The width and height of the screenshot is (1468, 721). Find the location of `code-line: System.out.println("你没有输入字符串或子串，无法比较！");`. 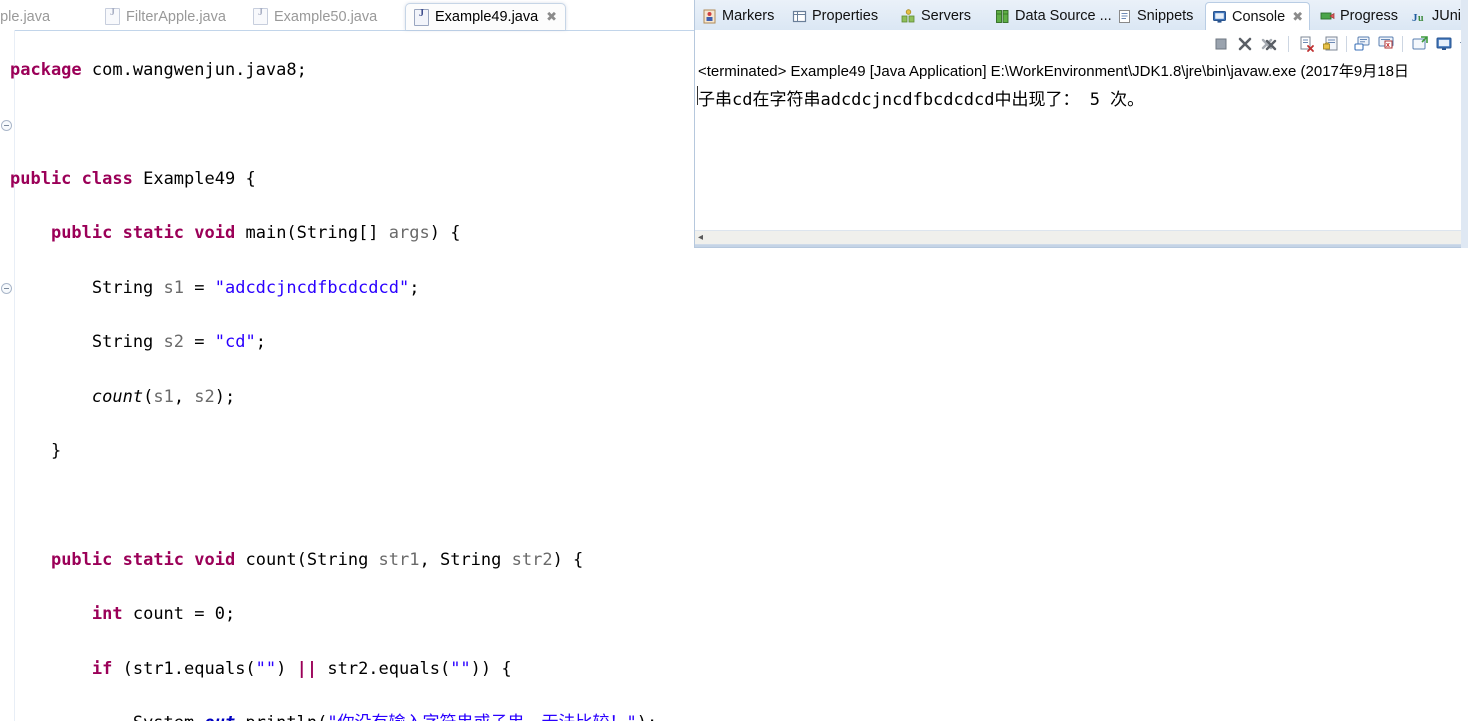

code-line: System.out.println("你没有输入字符串或子串，无法比较！"); is located at coordinates (347, 715).